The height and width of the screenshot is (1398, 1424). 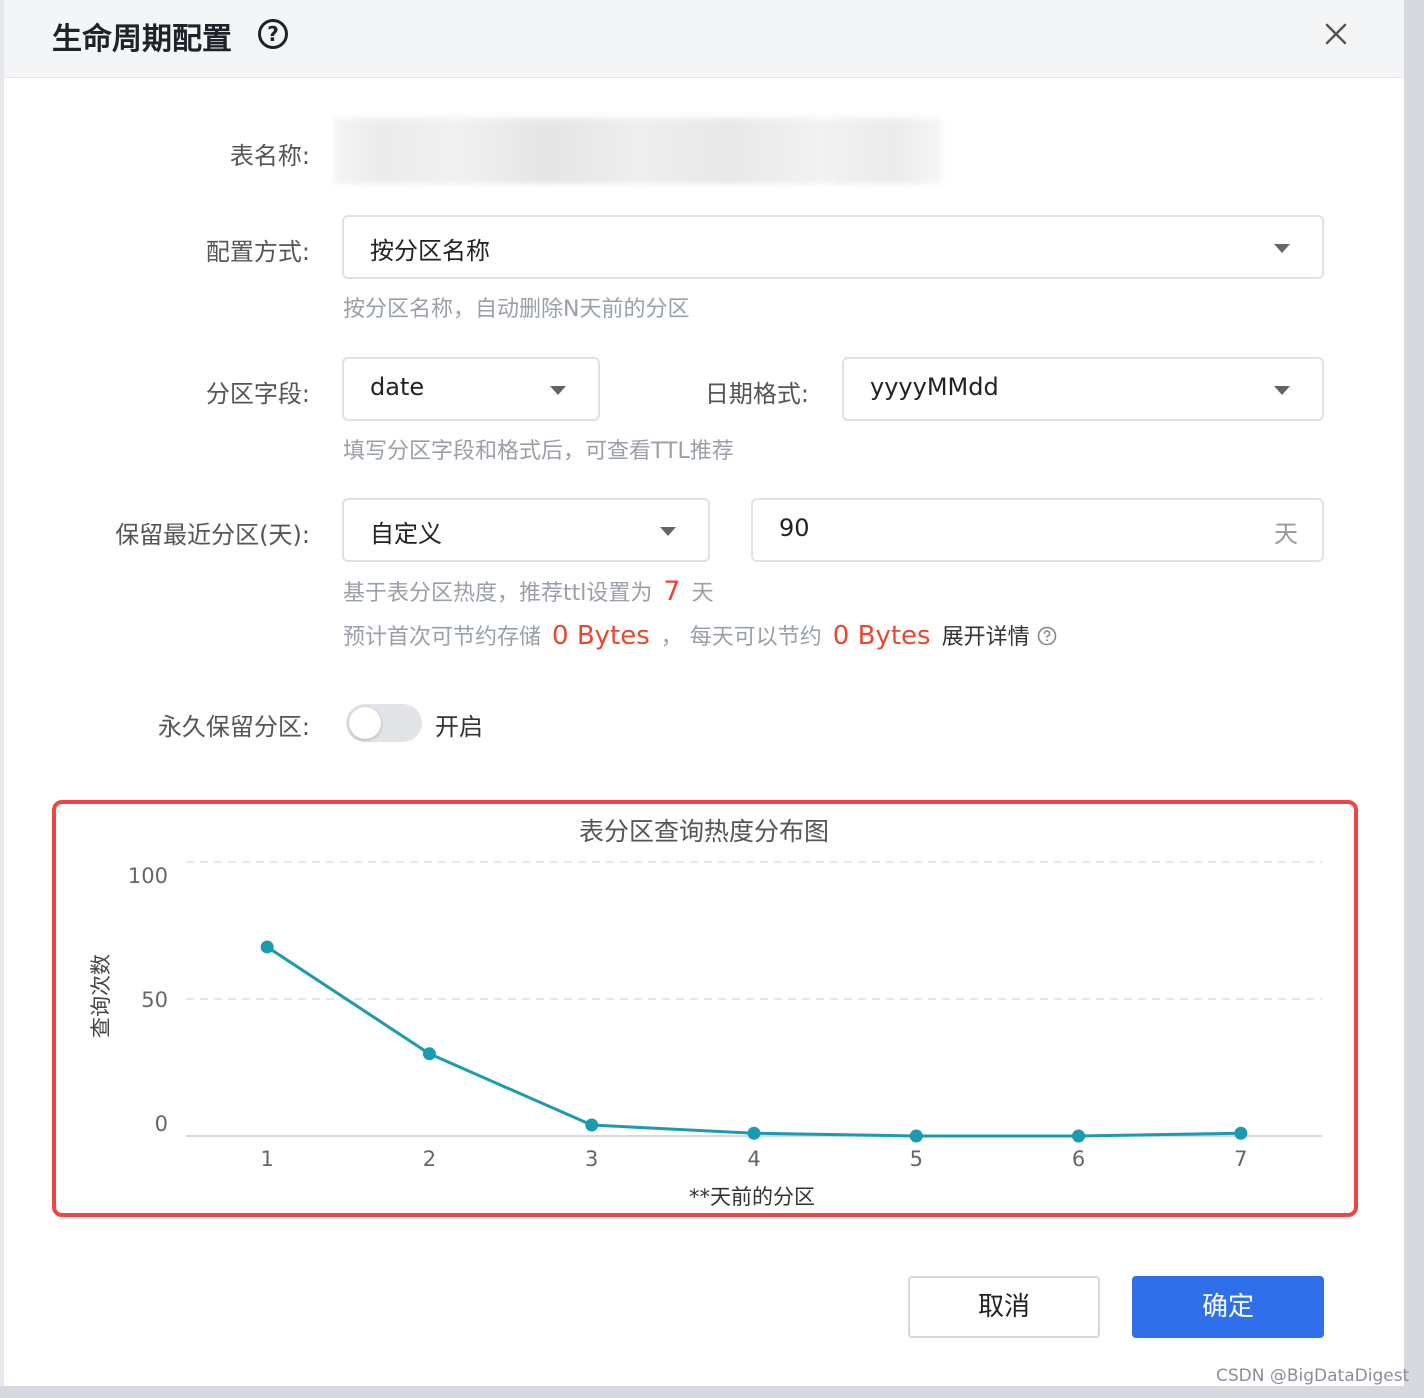 I want to click on config-mode-value: 按分区名称, so click(x=430, y=251).